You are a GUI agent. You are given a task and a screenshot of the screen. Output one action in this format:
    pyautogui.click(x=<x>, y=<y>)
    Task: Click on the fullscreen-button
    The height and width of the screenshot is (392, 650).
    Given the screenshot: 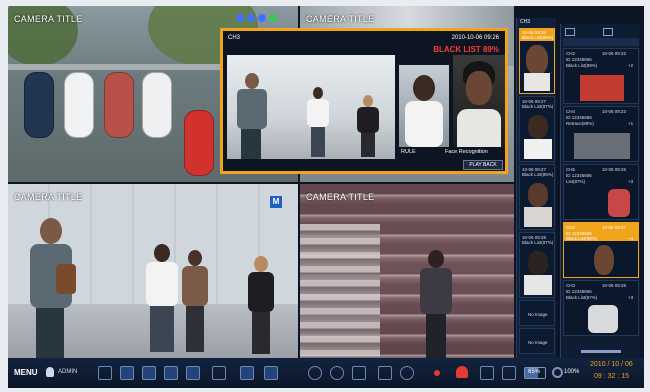 What is the action you would take?
    pyautogui.click(x=105, y=373)
    